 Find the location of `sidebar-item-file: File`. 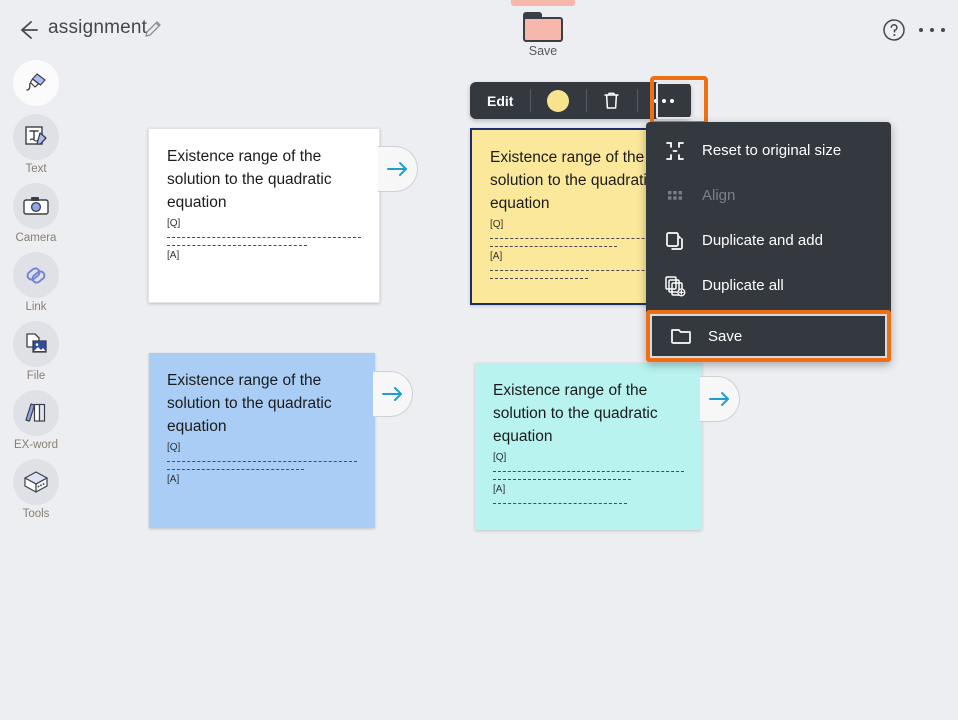

sidebar-item-file: File is located at coordinates (36, 351).